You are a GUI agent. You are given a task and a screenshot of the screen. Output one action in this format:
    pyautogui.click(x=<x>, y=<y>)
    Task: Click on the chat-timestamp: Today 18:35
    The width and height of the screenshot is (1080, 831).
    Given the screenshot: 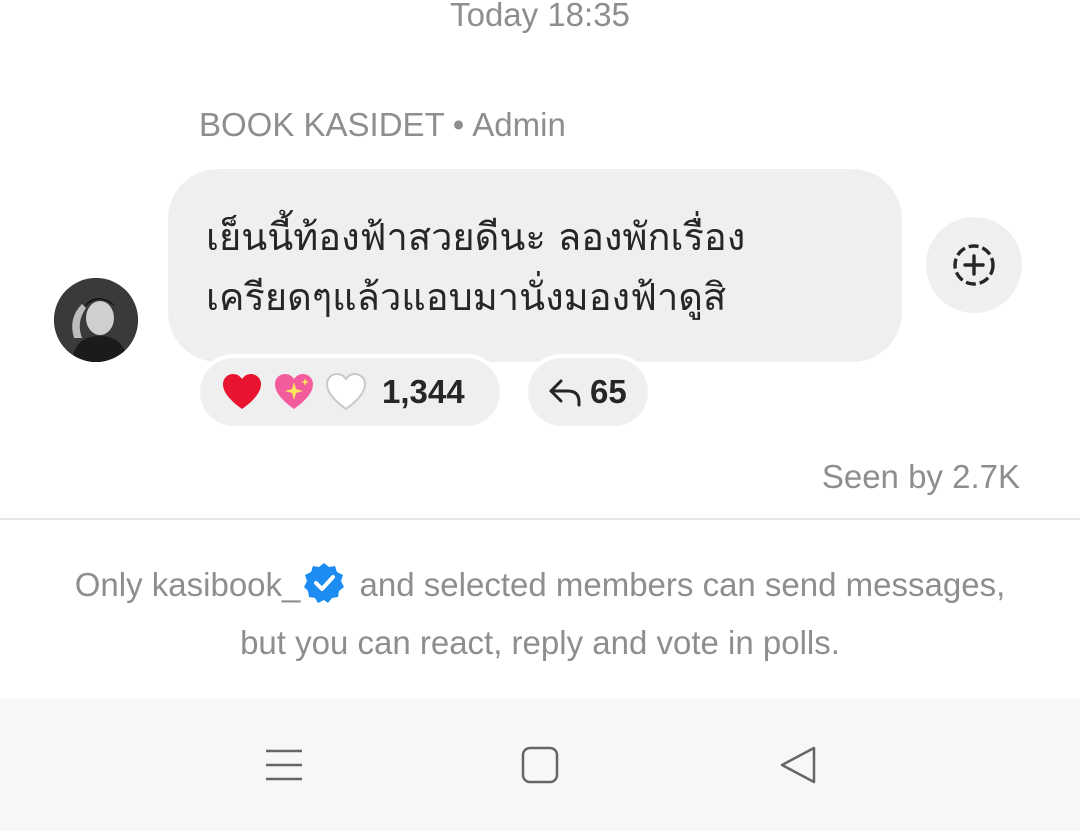 What is the action you would take?
    pyautogui.click(x=540, y=16)
    